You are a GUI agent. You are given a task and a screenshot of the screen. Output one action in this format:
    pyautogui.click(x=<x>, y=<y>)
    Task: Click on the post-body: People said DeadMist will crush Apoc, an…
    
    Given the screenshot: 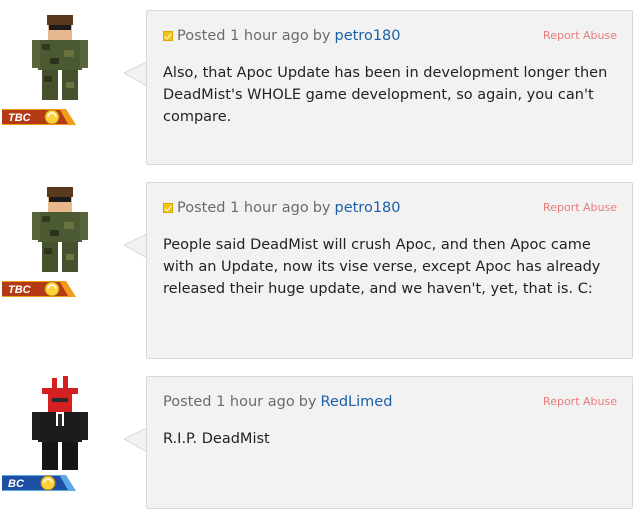 What is the action you would take?
    pyautogui.click(x=382, y=267)
    